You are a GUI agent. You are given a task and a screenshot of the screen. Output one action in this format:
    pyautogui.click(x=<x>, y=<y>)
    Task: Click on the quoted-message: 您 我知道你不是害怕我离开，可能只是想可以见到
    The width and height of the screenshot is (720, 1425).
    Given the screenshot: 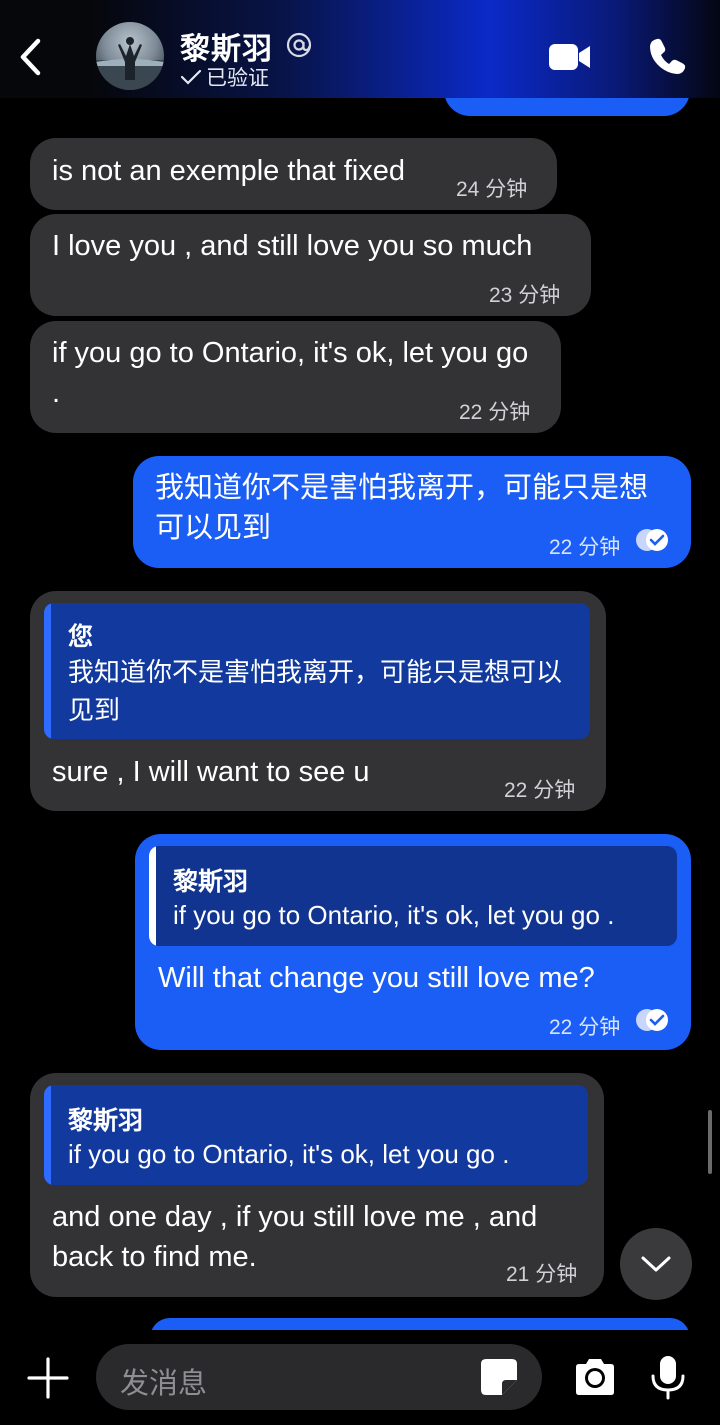 What is the action you would take?
    pyautogui.click(x=317, y=671)
    